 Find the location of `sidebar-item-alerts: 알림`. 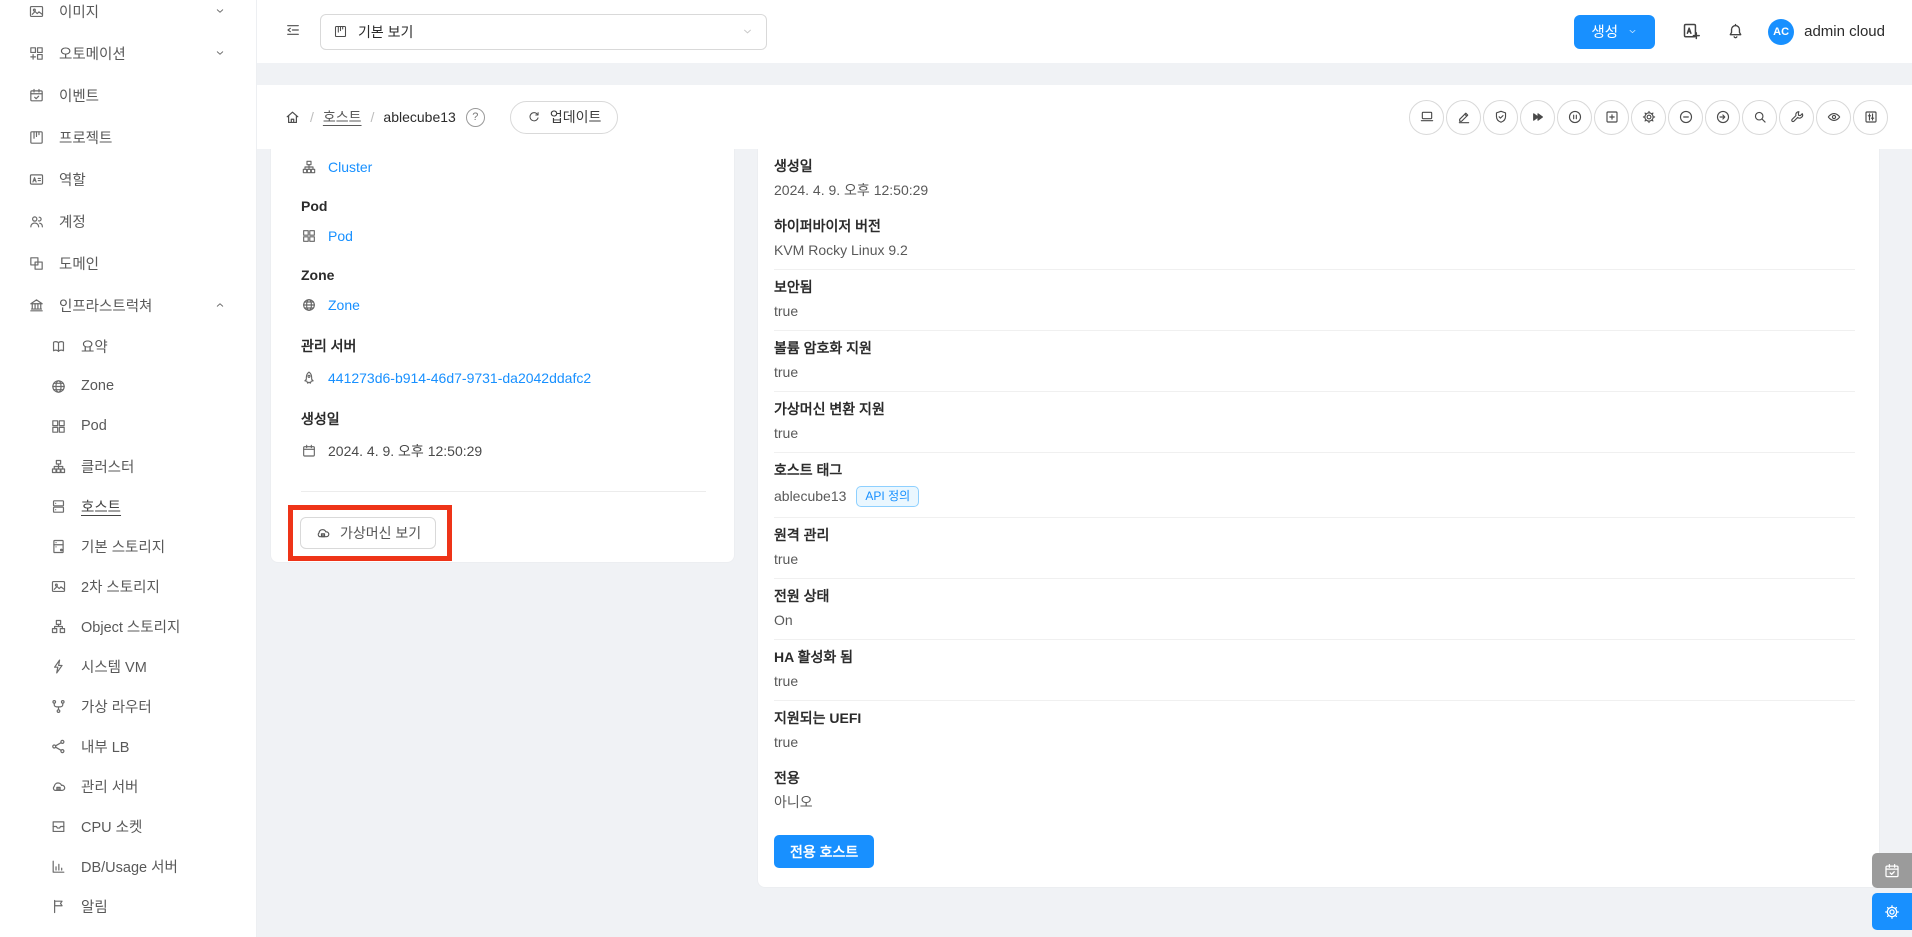

sidebar-item-alerts: 알림 is located at coordinates (128, 906).